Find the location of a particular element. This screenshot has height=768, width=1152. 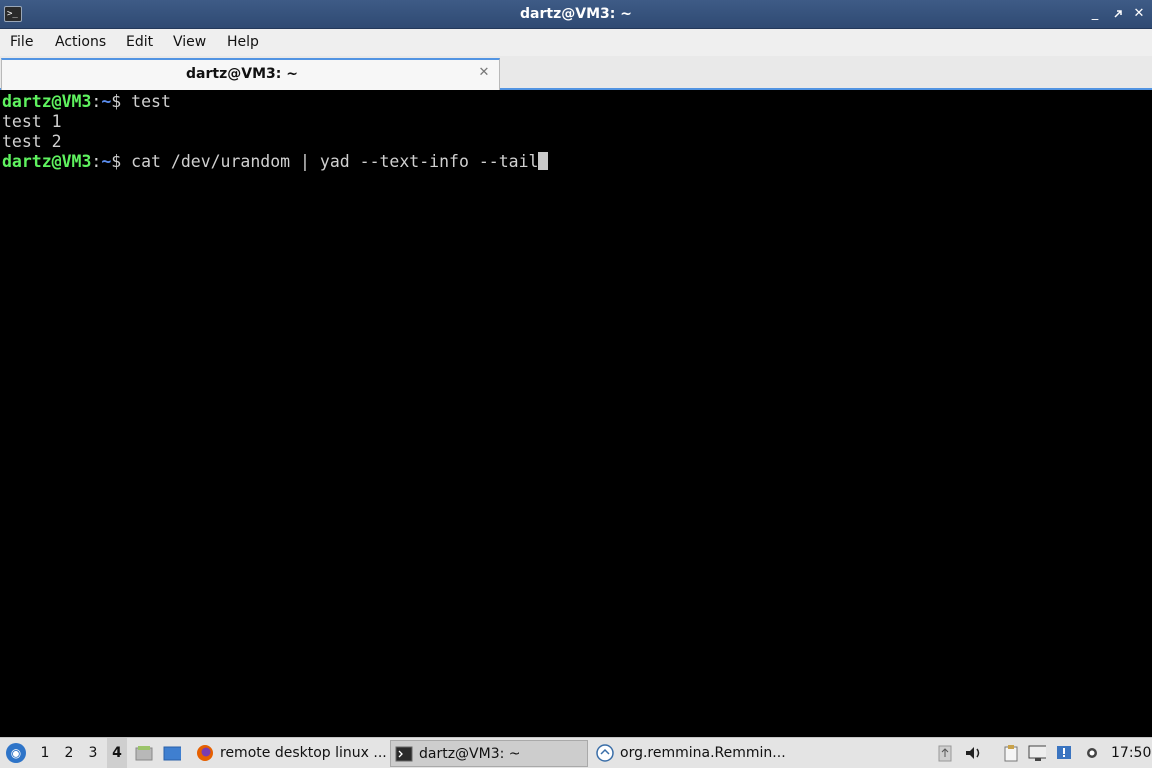

maximize-button is located at coordinates (1118, 14).